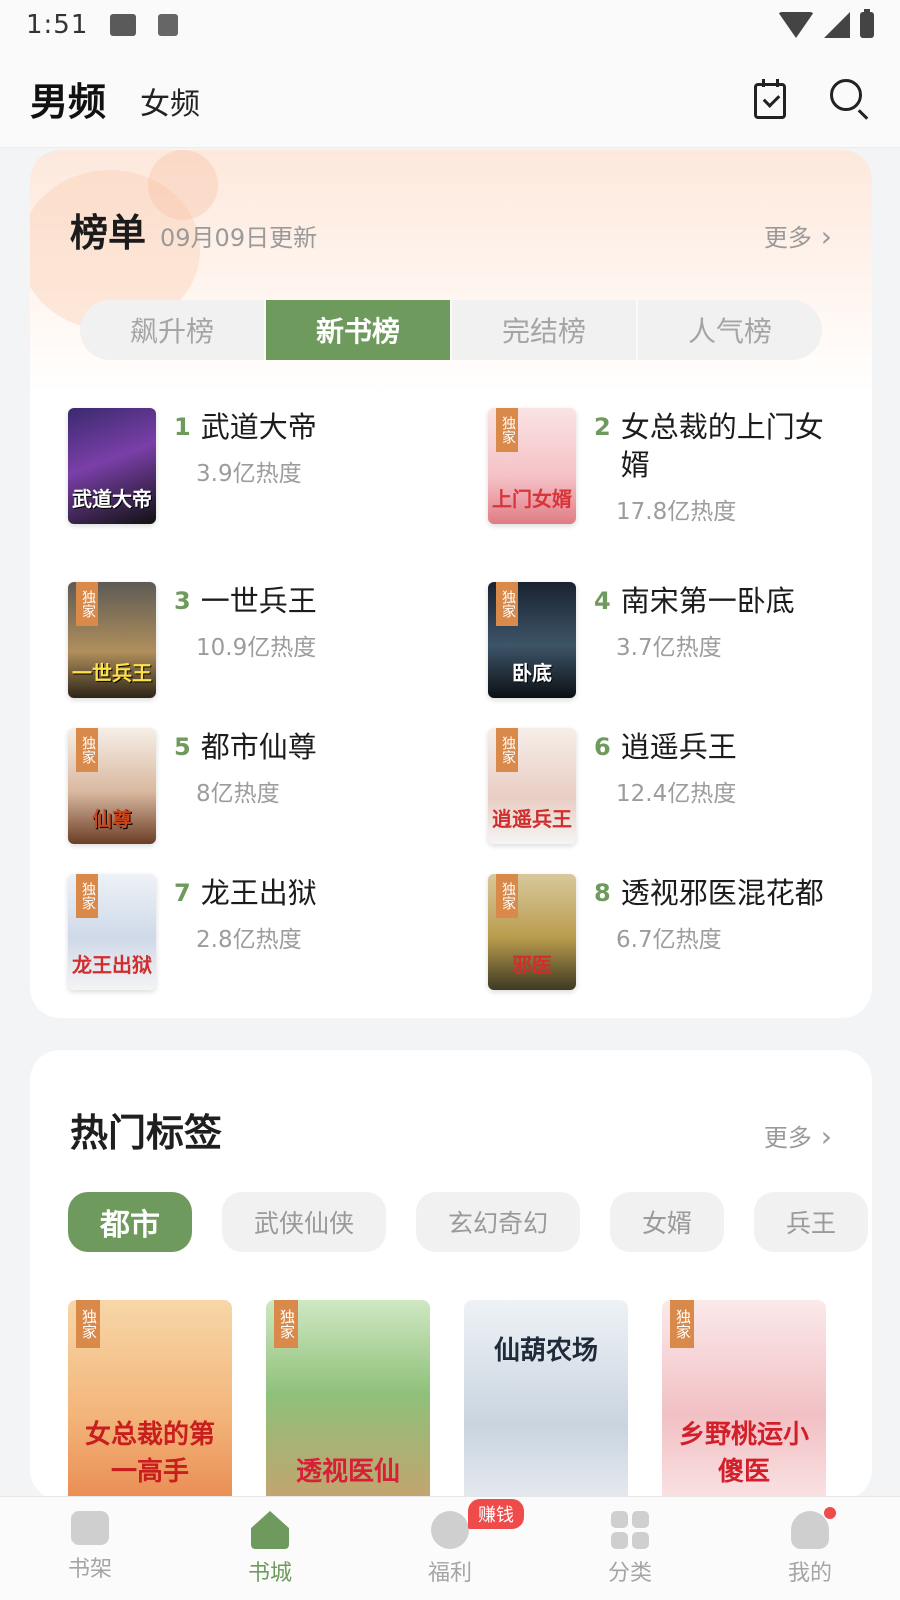  What do you see at coordinates (249, 474) in the screenshot?
I see `book-heat: 3.9亿热度` at bounding box center [249, 474].